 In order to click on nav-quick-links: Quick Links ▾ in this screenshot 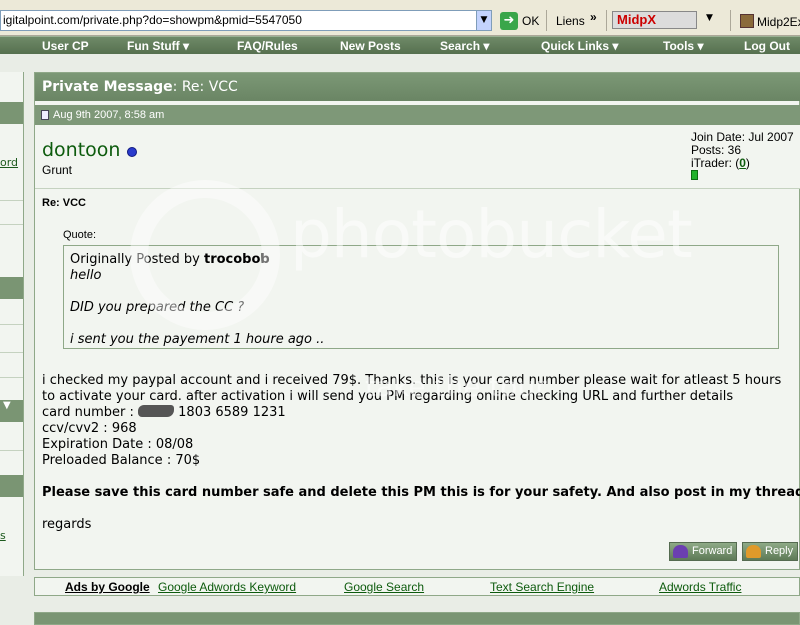, I will do `click(579, 46)`.